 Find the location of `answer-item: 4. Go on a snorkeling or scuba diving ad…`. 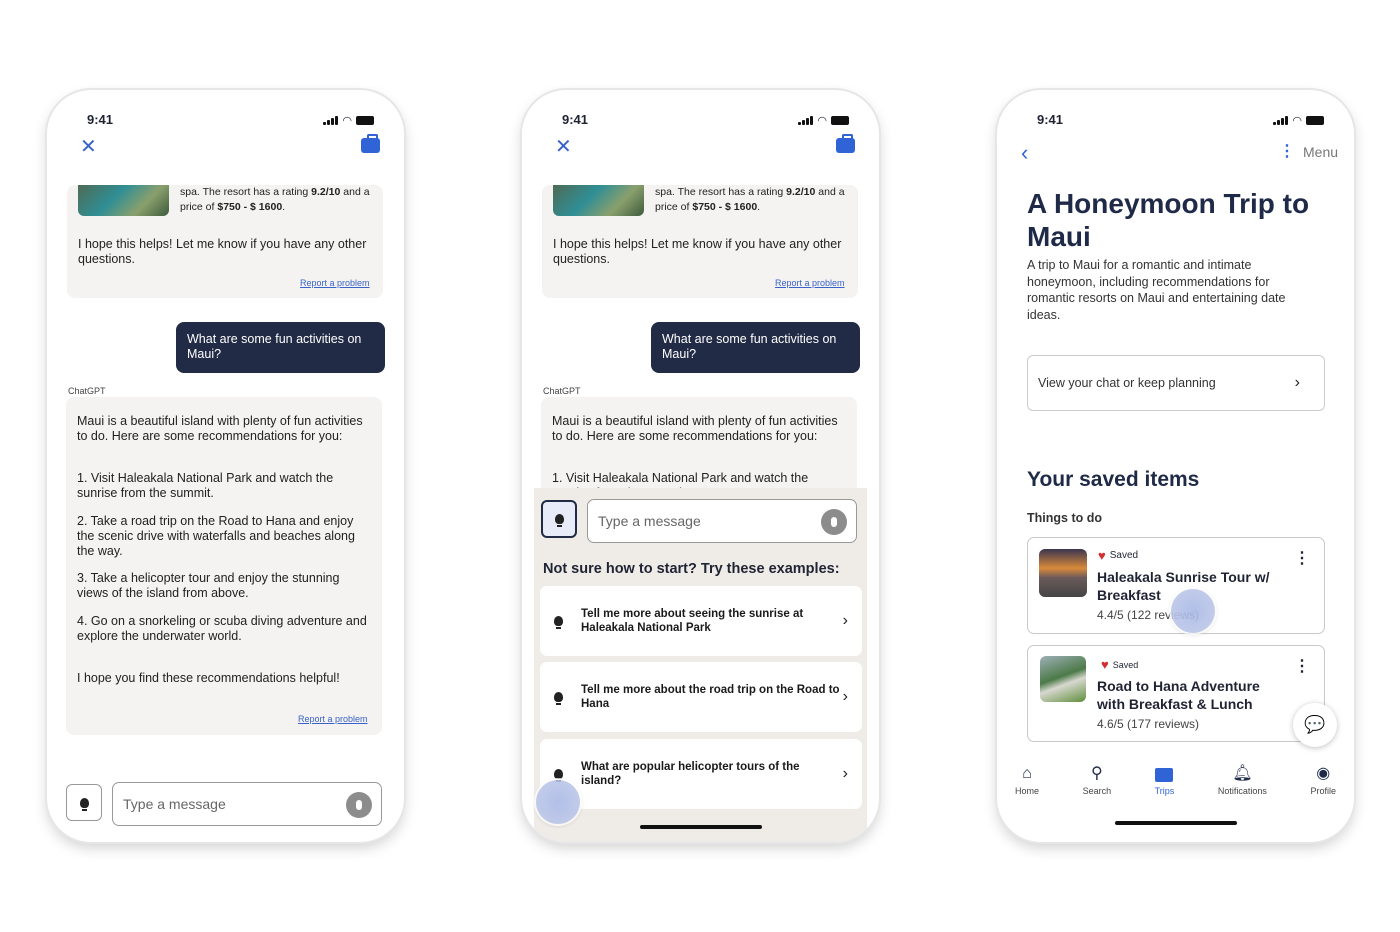

answer-item: 4. Go on a snorkeling or scuba diving ad… is located at coordinates (222, 628).